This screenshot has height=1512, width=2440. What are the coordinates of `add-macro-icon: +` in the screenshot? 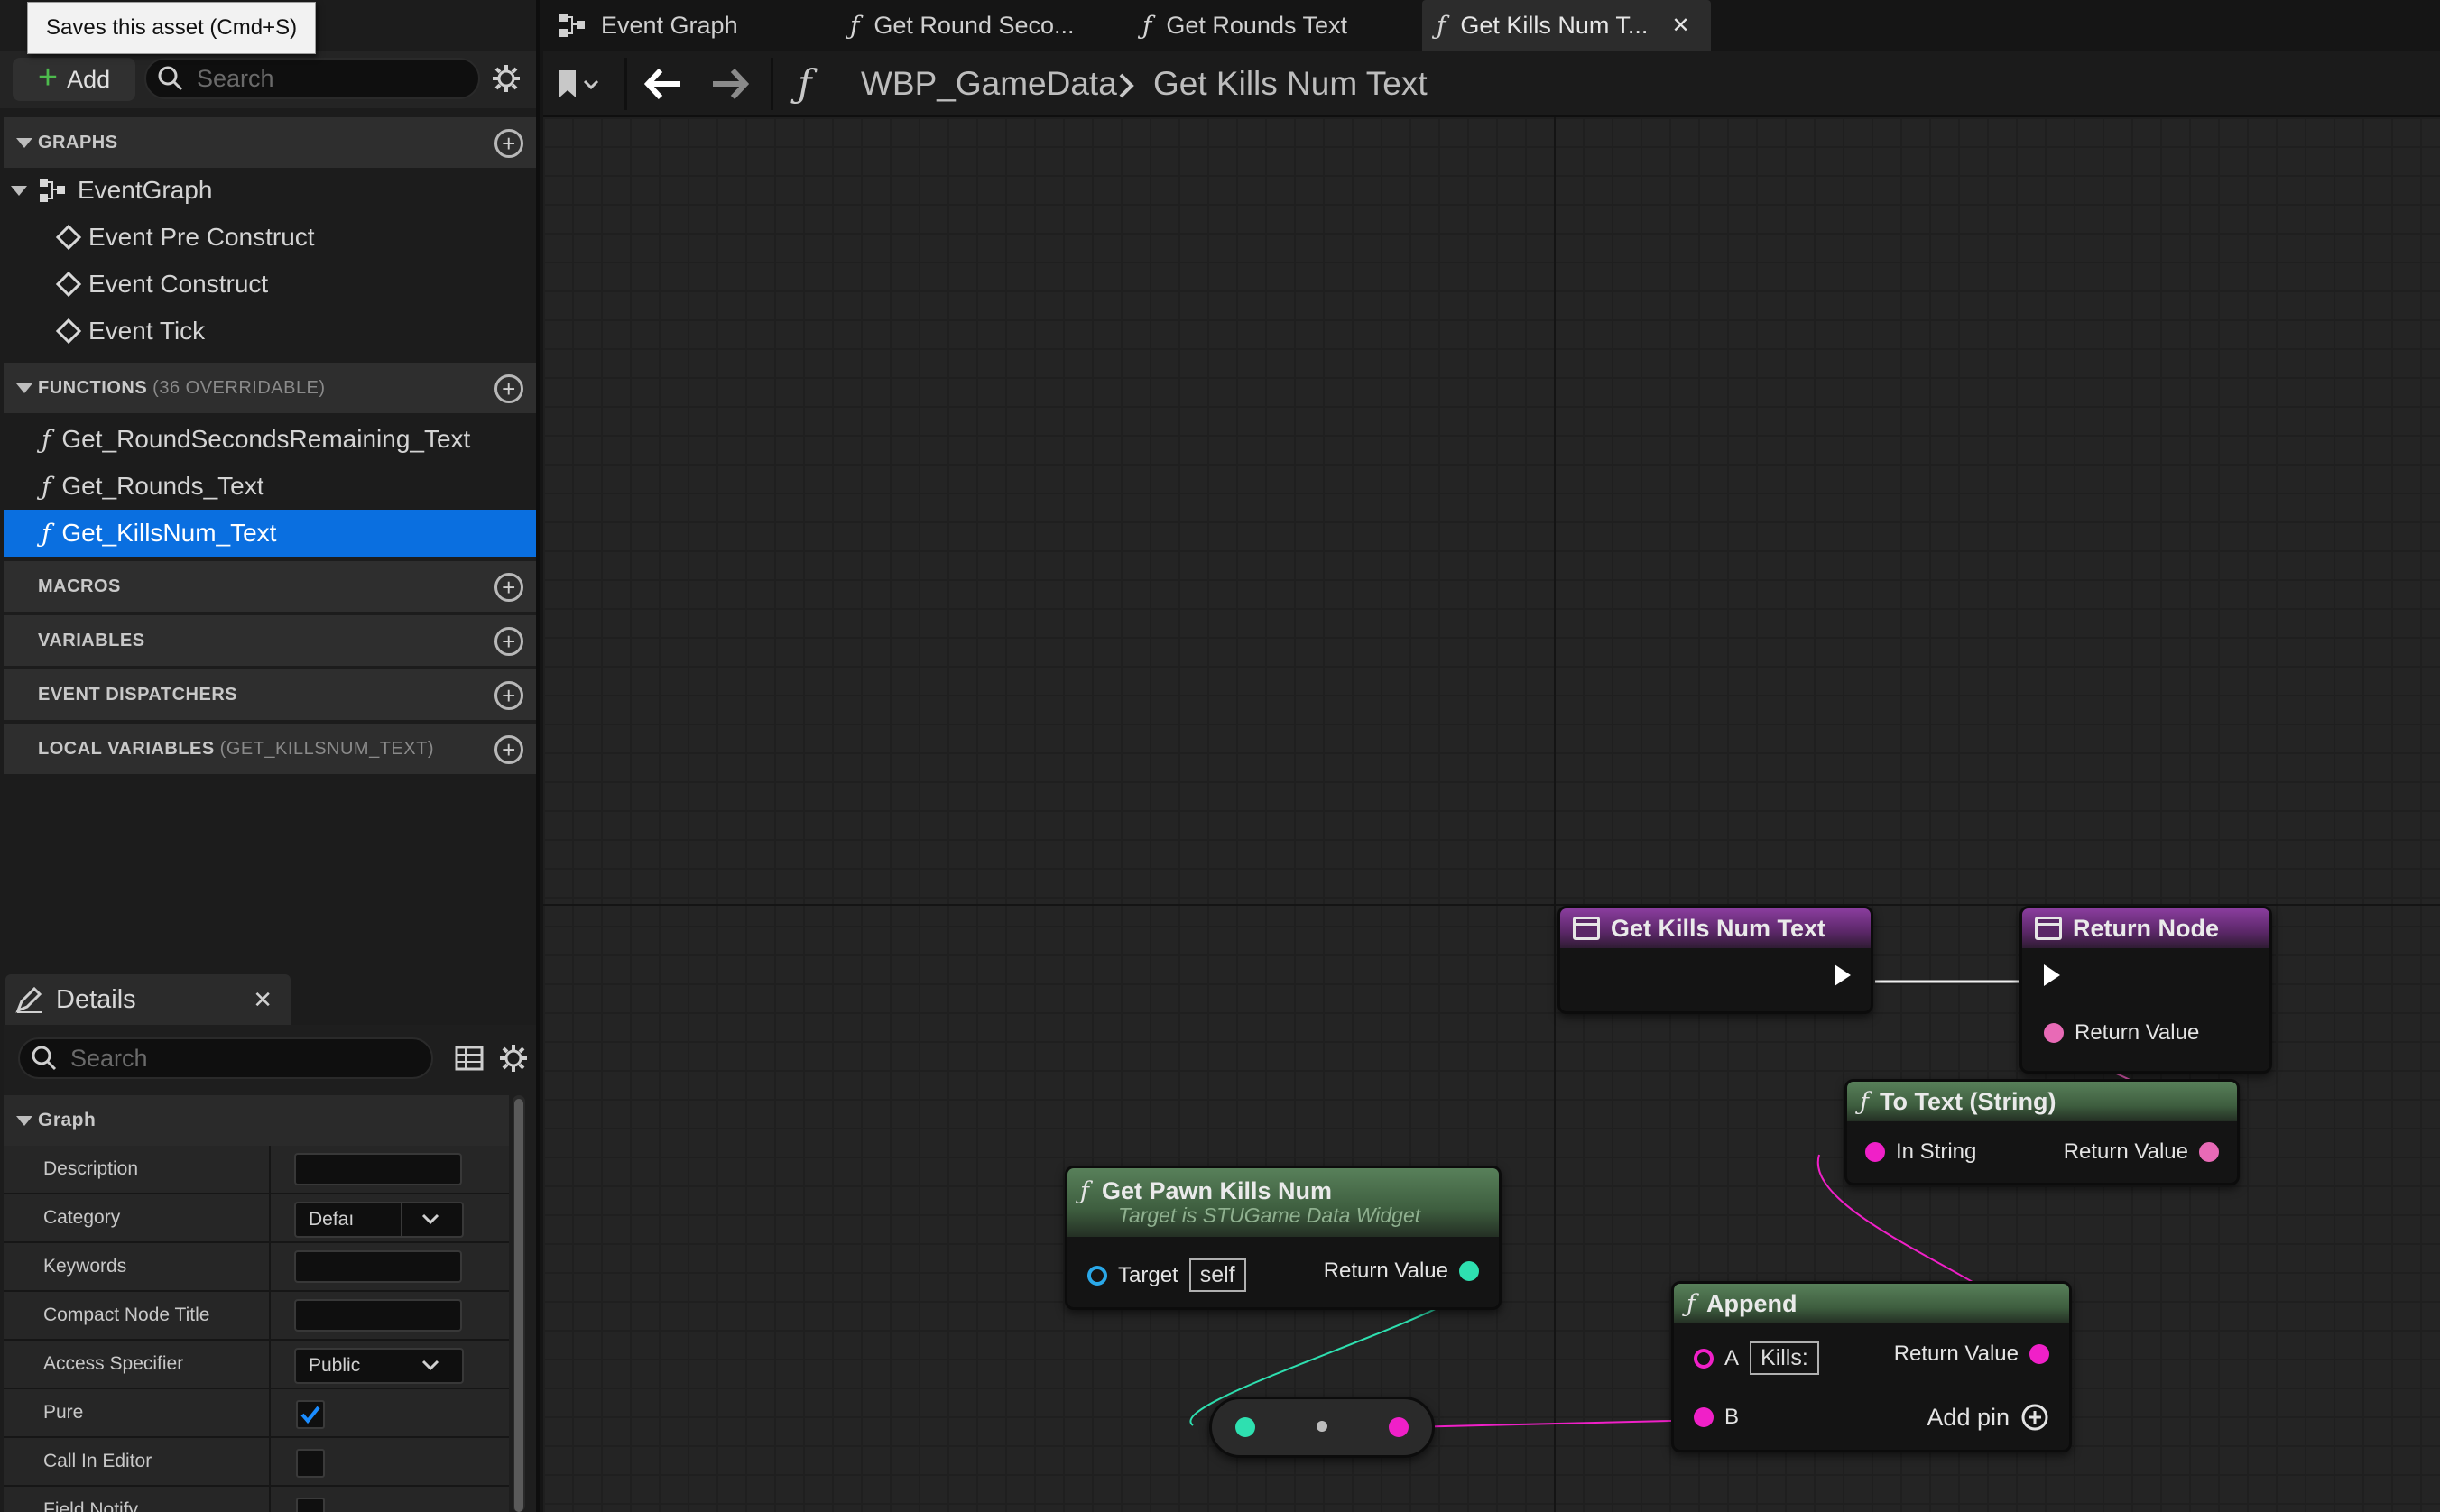 It's located at (508, 587).